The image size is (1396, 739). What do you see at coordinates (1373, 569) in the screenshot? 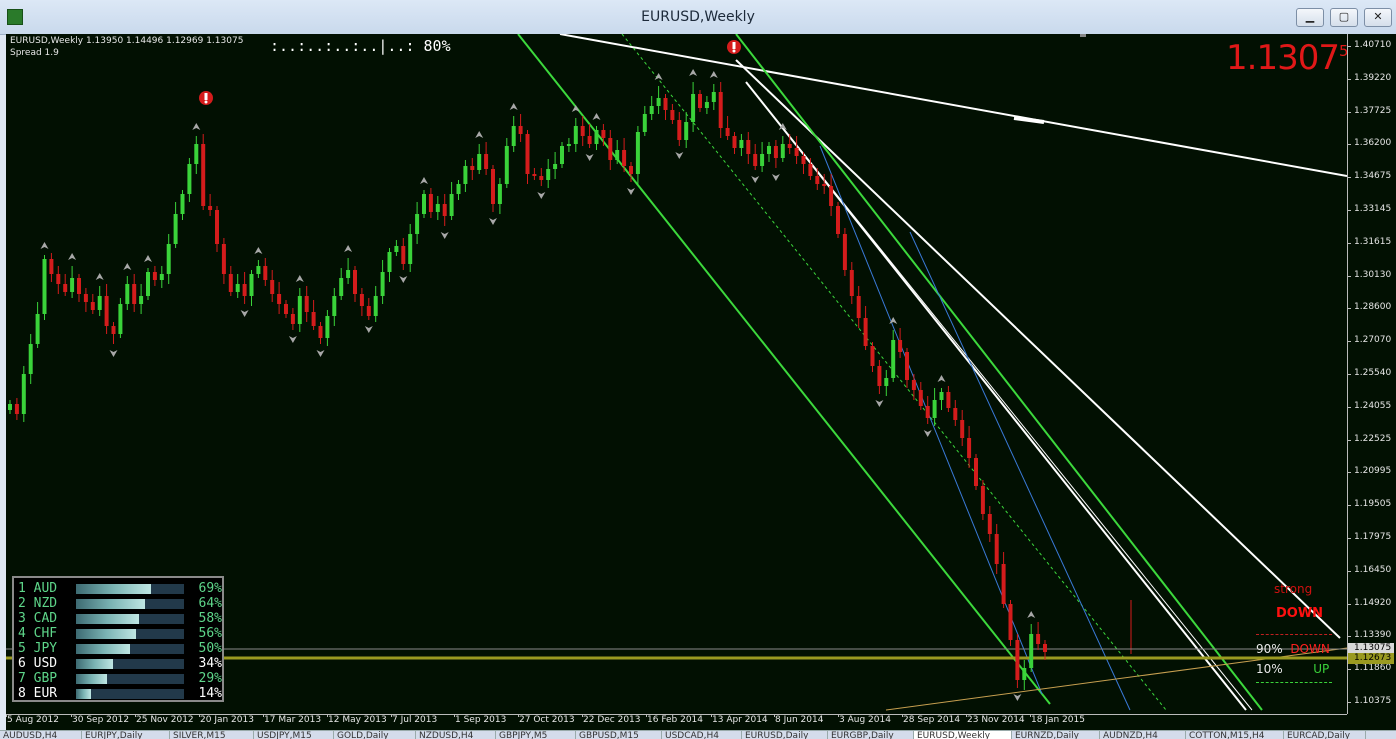
I see `price-axis-label: 1.16450` at bounding box center [1373, 569].